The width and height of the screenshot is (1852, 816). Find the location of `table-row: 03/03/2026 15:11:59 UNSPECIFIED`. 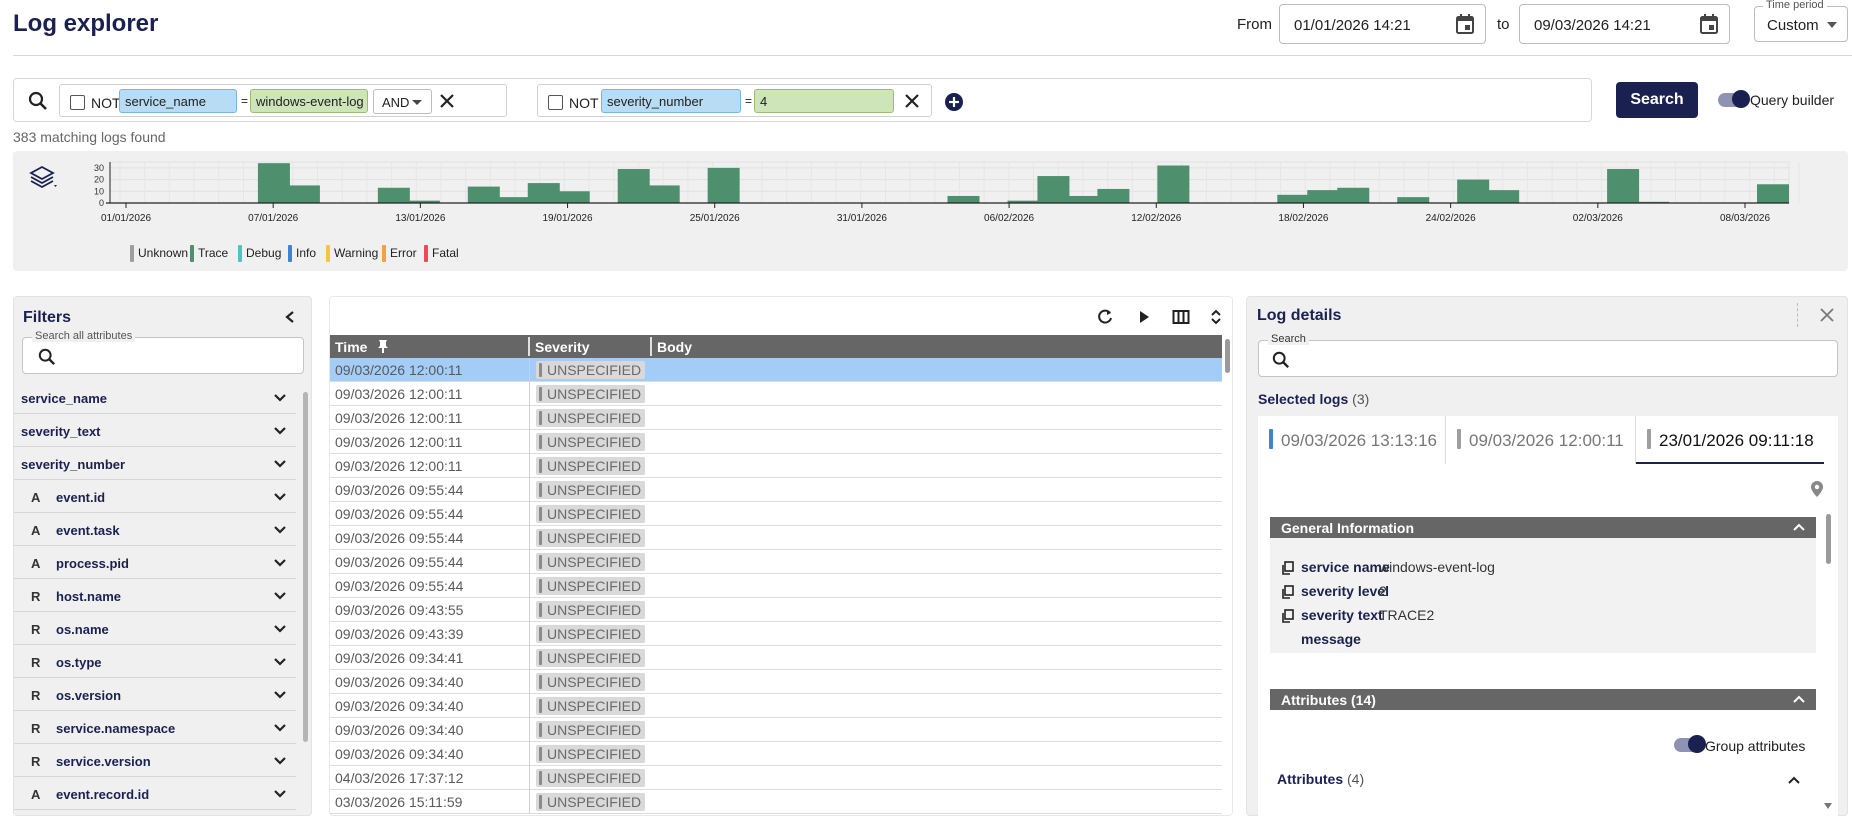

table-row: 03/03/2026 15:11:59 UNSPECIFIED is located at coordinates (776, 802).